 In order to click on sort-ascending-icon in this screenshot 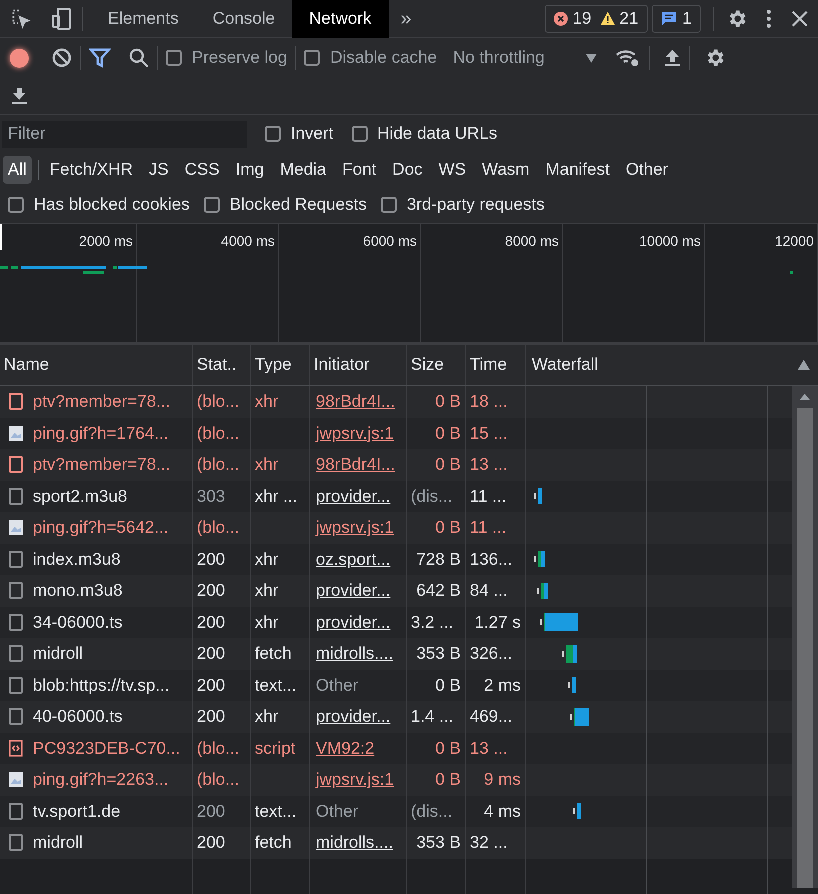, I will do `click(804, 365)`.